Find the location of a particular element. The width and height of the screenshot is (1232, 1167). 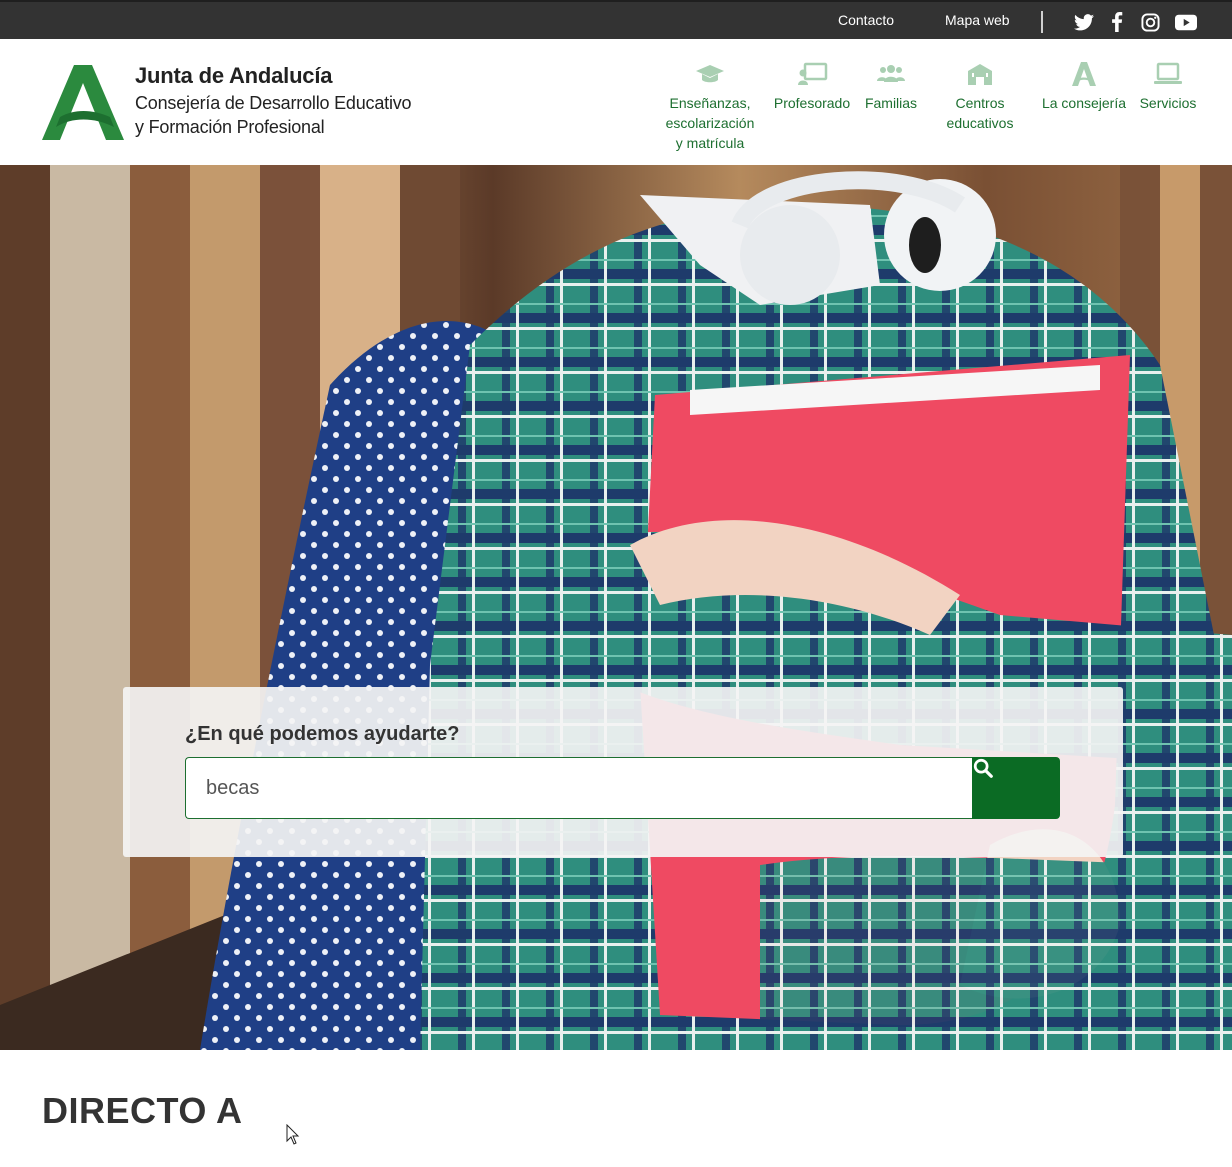

nav-label: Familias is located at coordinates (891, 103).